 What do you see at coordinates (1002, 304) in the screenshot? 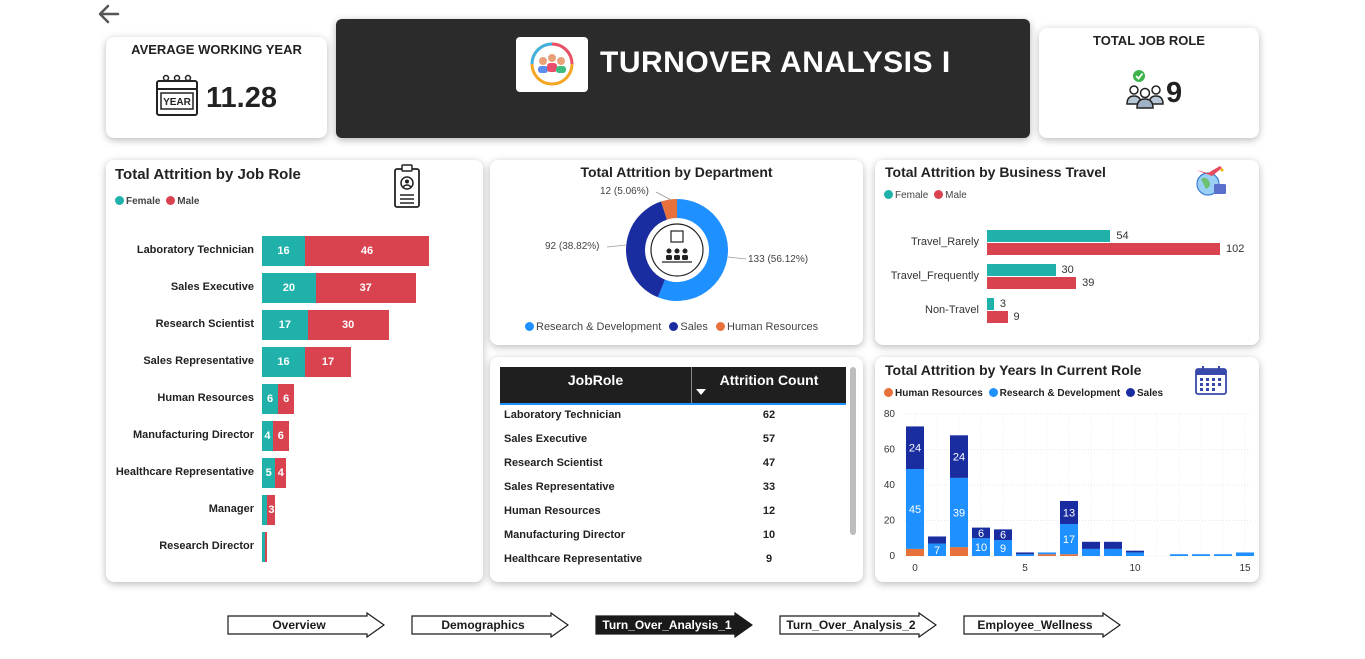
I see `travel-value-label: 3` at bounding box center [1002, 304].